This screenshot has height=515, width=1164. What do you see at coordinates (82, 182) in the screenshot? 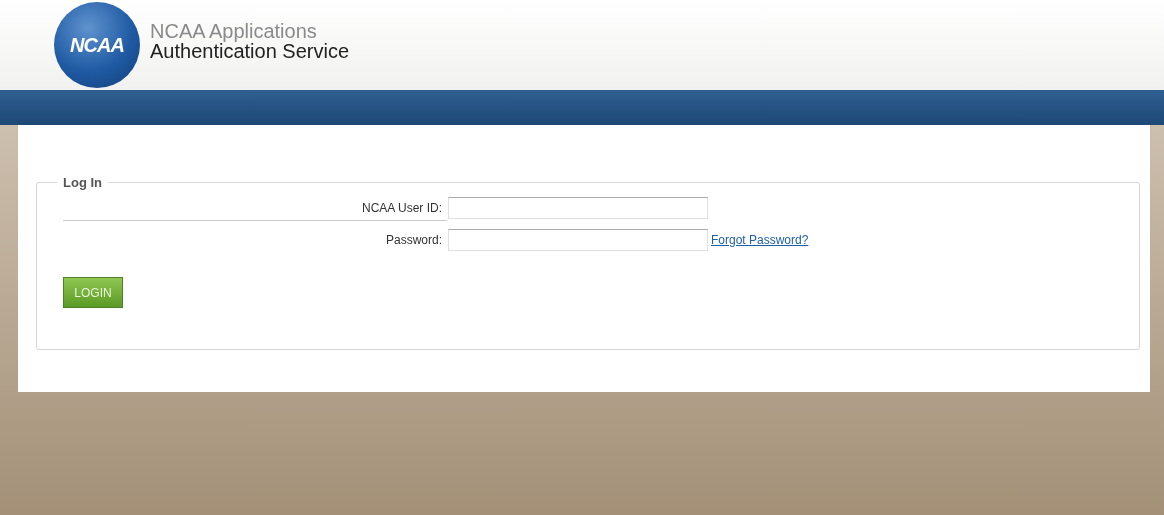
I see `login-legend: Log In` at bounding box center [82, 182].